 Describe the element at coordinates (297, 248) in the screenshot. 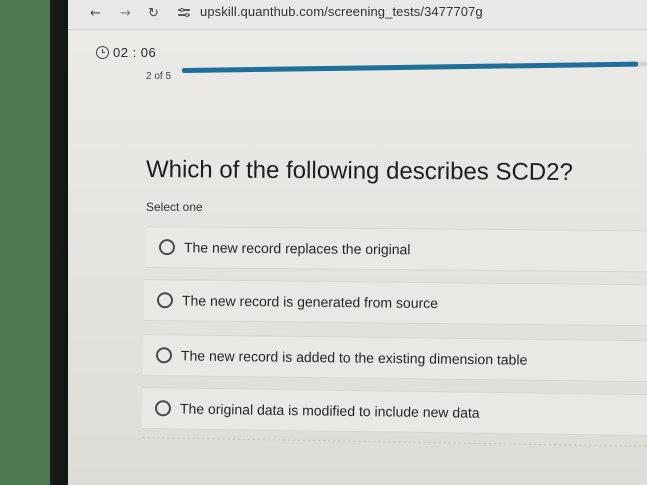

I see `answer-option-label: The new record replaces the original` at that location.